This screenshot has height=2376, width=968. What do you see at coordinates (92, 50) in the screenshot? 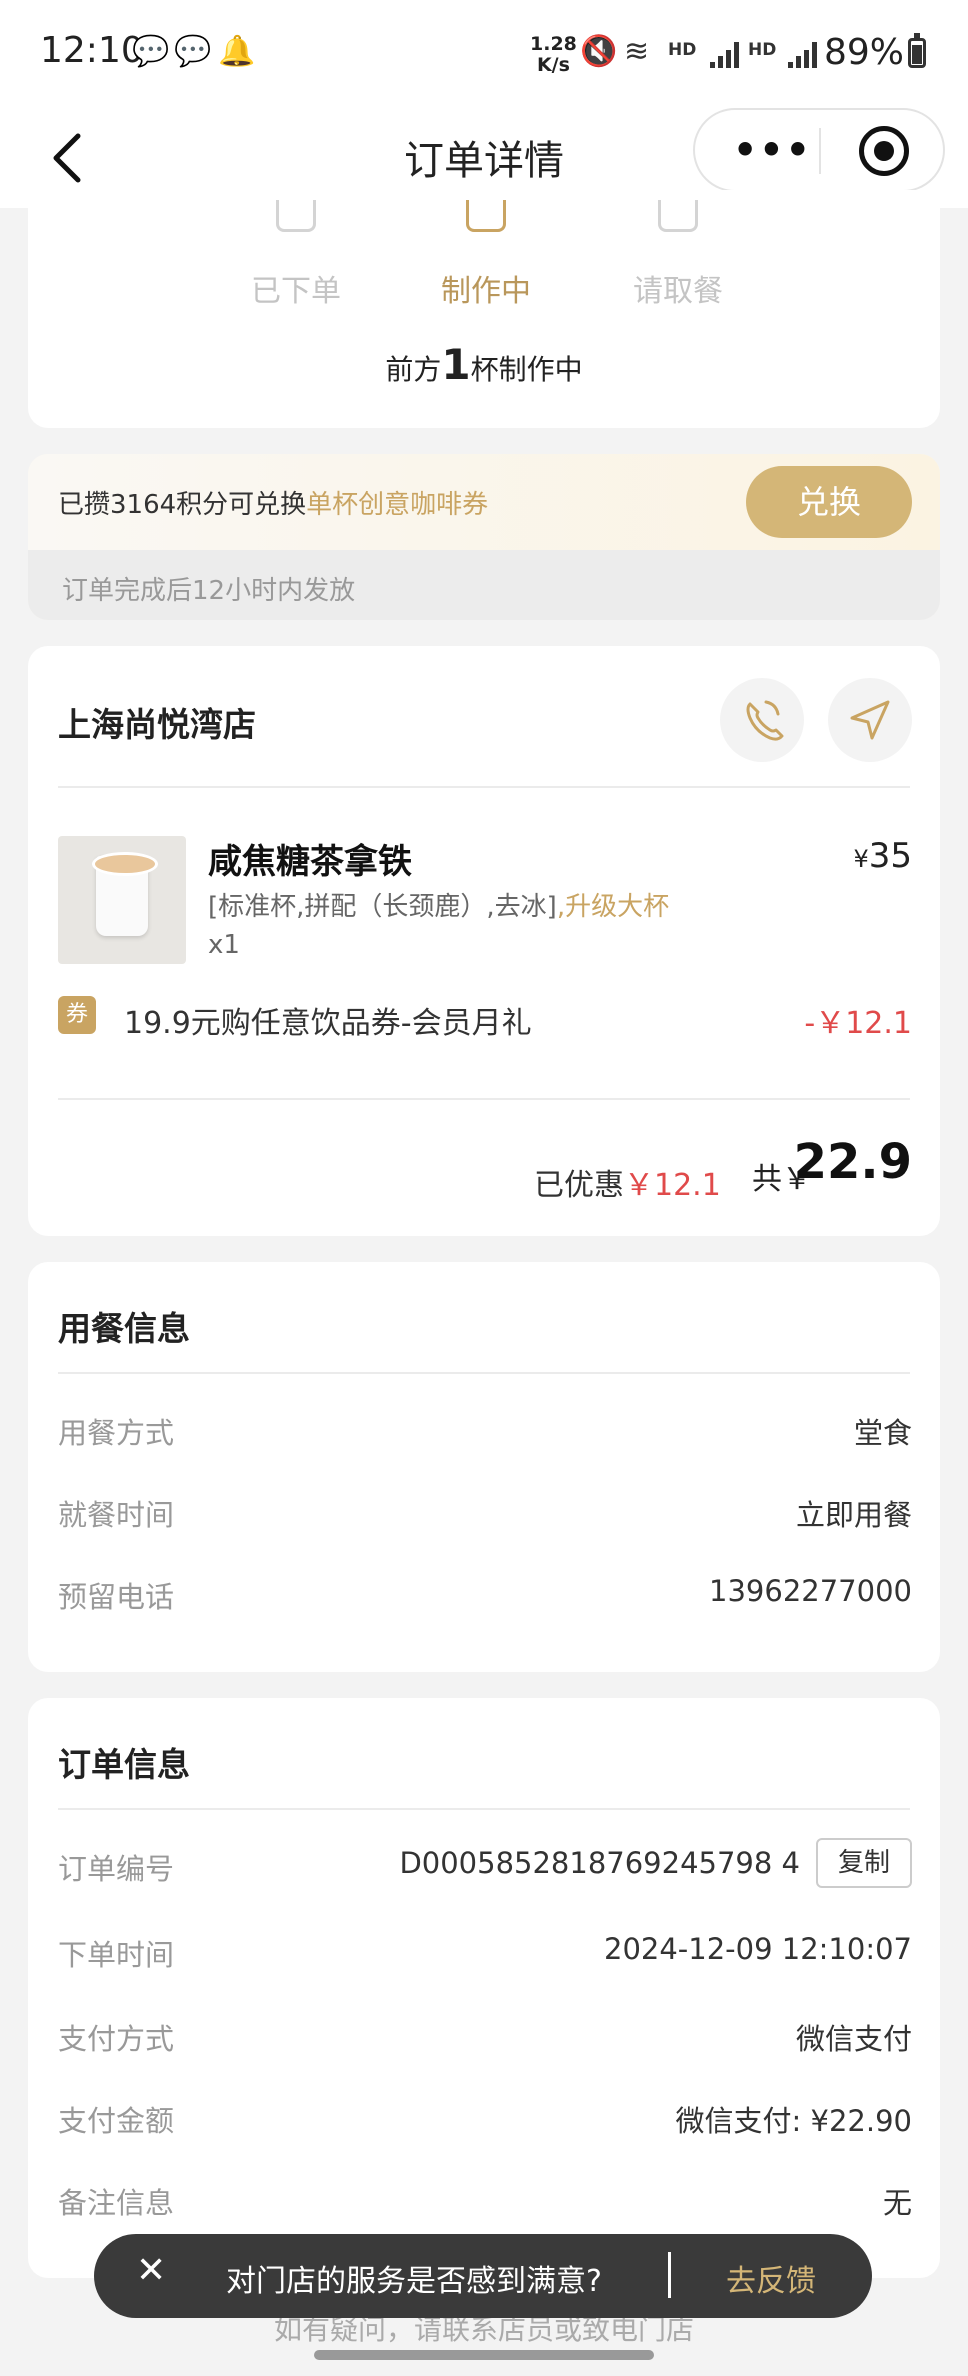
I see `status-time: 12:10` at bounding box center [92, 50].